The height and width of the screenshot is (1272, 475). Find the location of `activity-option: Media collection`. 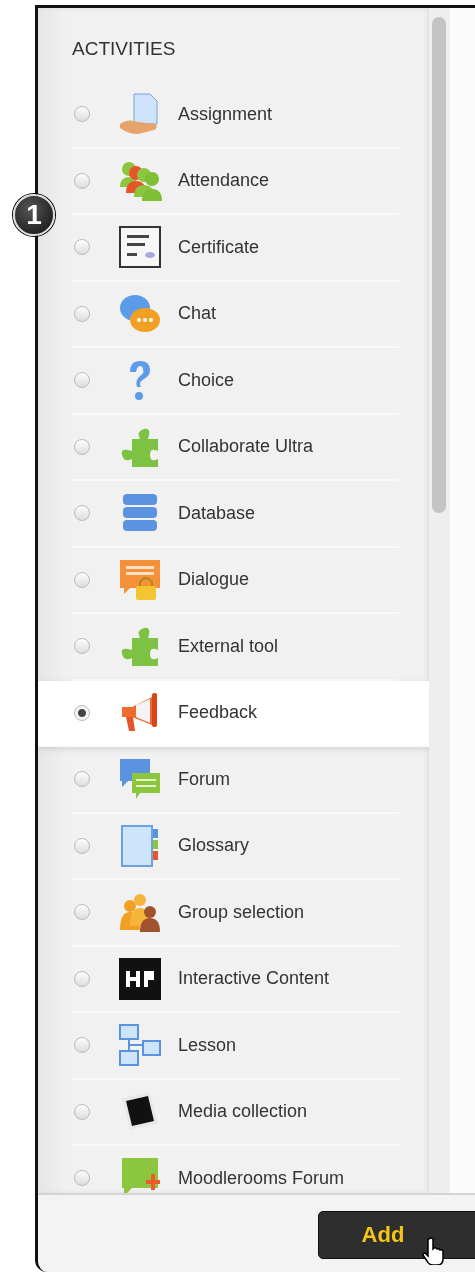

activity-option: Media collection is located at coordinates (235, 1112).